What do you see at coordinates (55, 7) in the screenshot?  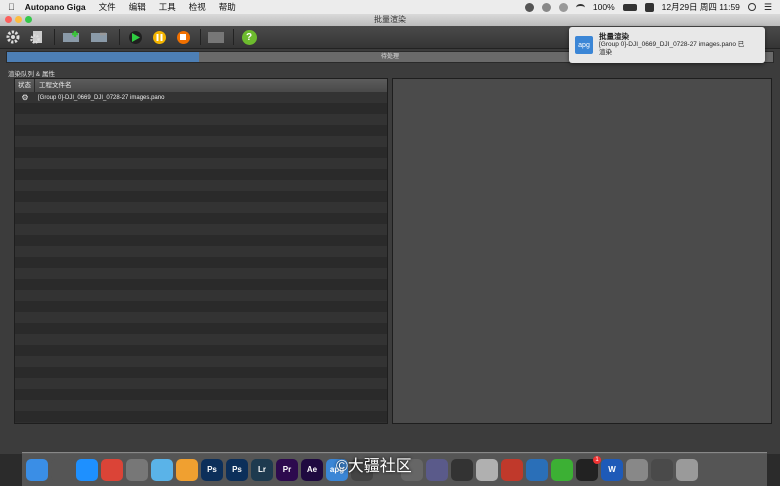 I see `menu-app-name: Autopano Giga` at bounding box center [55, 7].